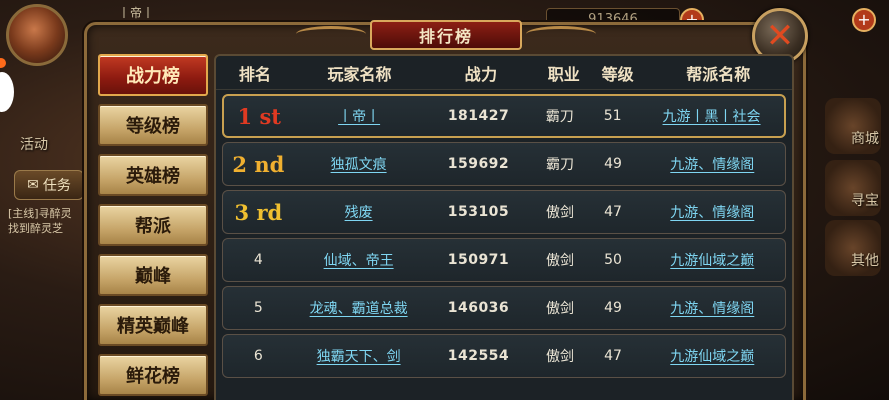  What do you see at coordinates (40, 221) in the screenshot?
I see `quest-tracker: [主线]寻醉灵 找到醉灵芝` at bounding box center [40, 221].